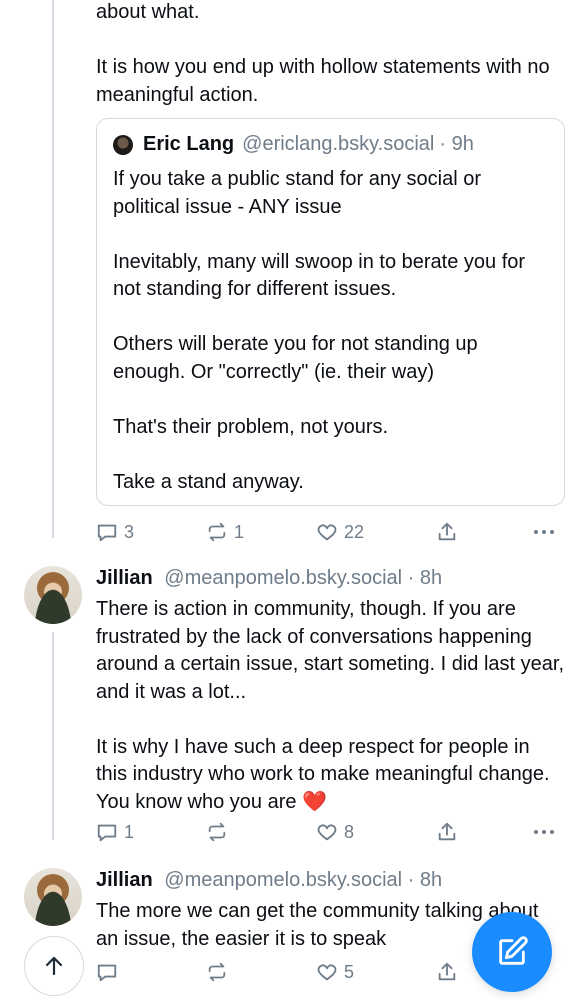  What do you see at coordinates (354, 531) in the screenshot?
I see `like-count: 22` at bounding box center [354, 531].